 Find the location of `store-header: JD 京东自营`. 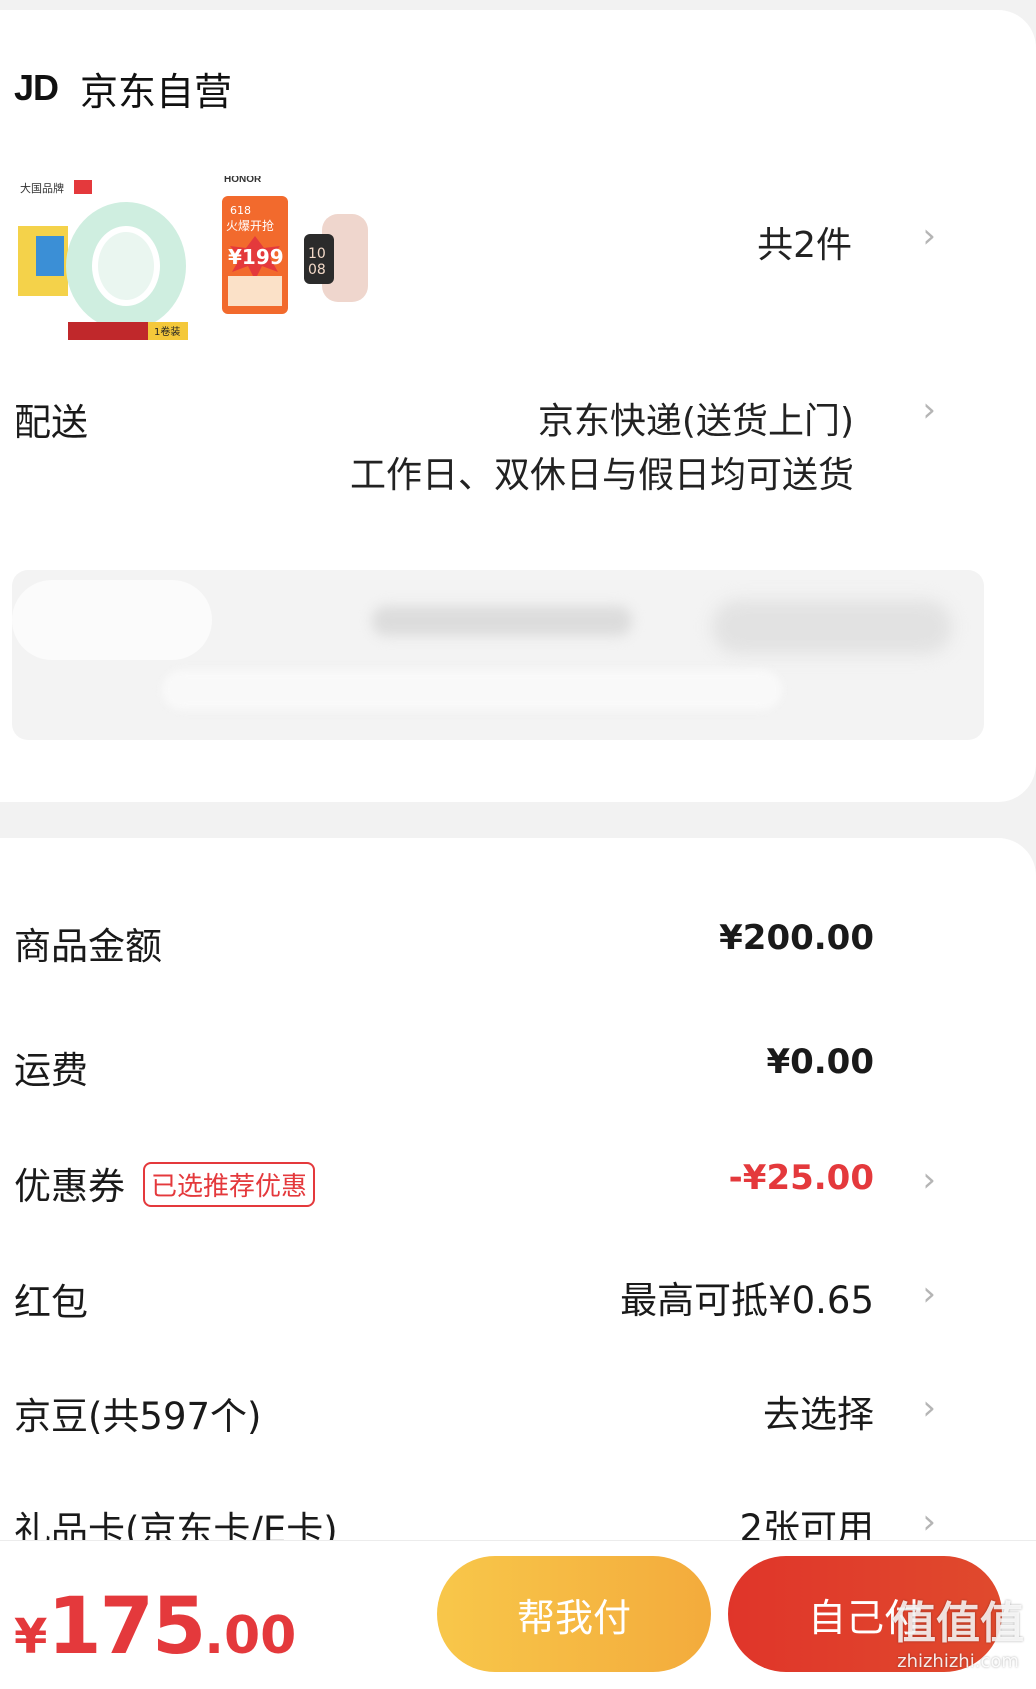

store-header: JD 京东自营 is located at coordinates (123, 88).